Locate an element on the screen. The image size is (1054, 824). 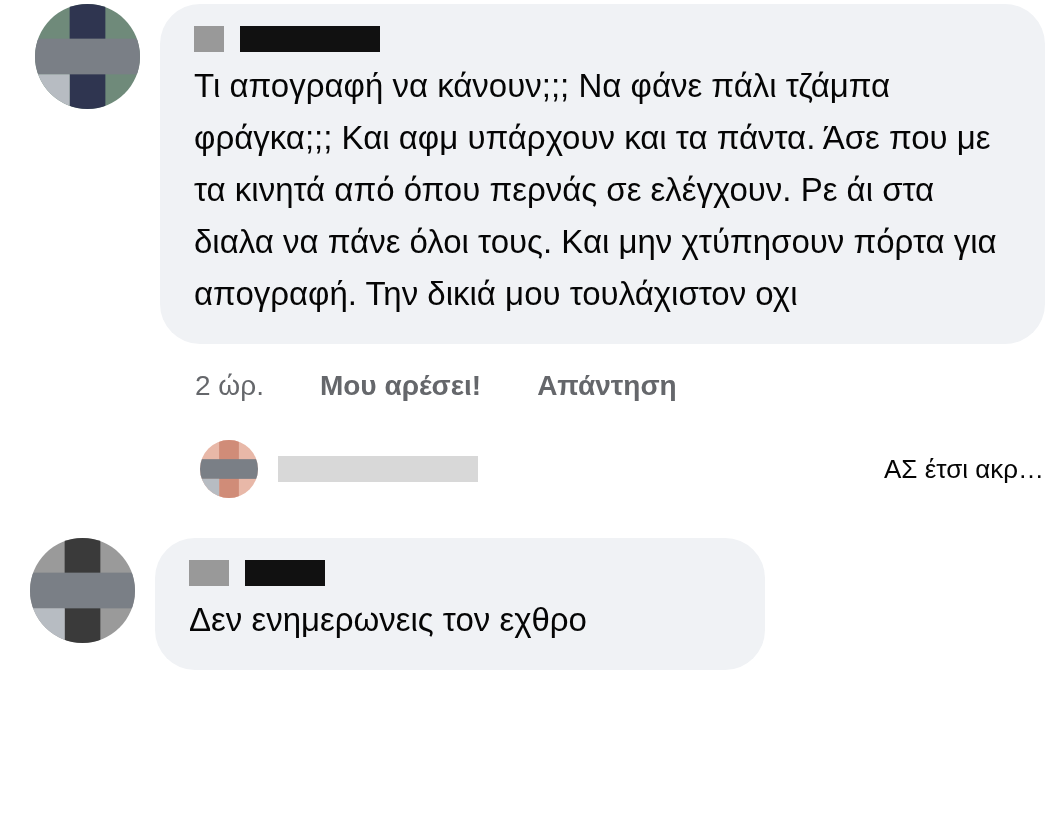
reply-link: Απάντηση is located at coordinates (607, 386).